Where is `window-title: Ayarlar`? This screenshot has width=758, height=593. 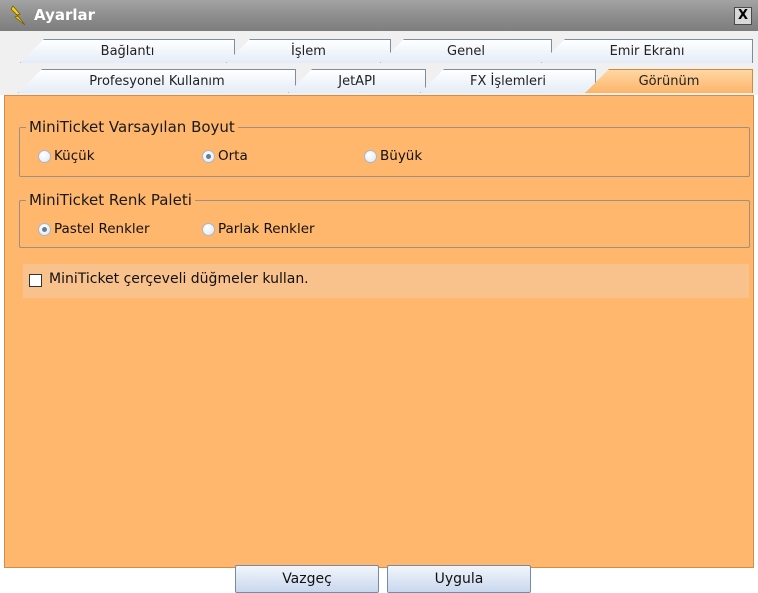
window-title: Ayarlar is located at coordinates (65, 15).